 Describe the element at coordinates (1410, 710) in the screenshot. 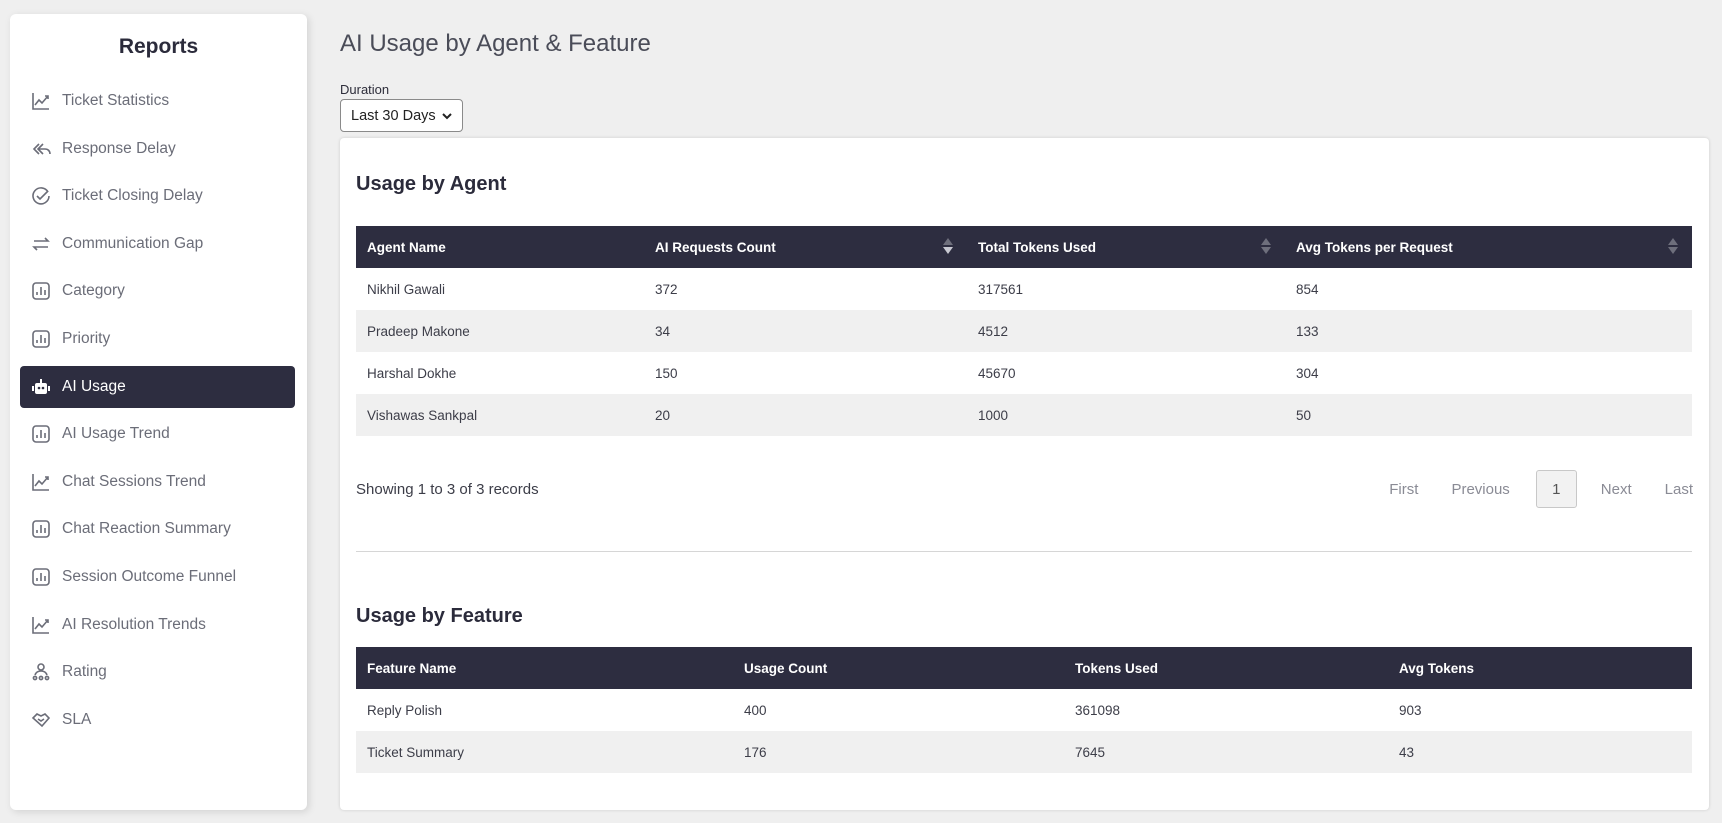

I see `cell-avg-tokens: 903` at that location.